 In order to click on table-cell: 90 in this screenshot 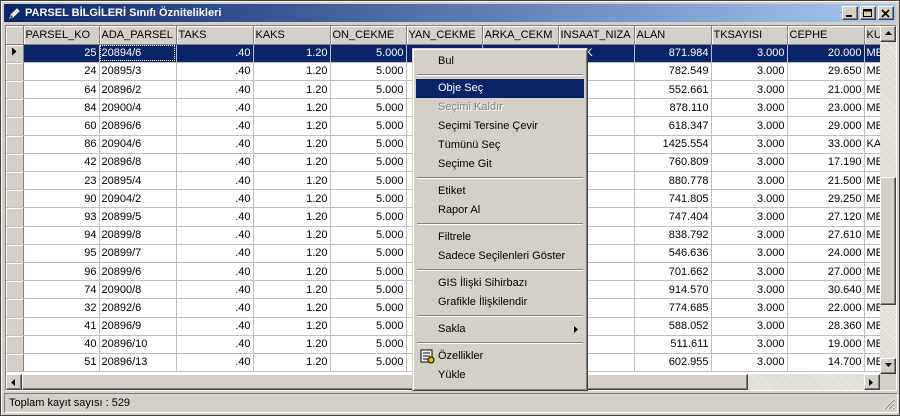, I will do `click(61, 199)`.